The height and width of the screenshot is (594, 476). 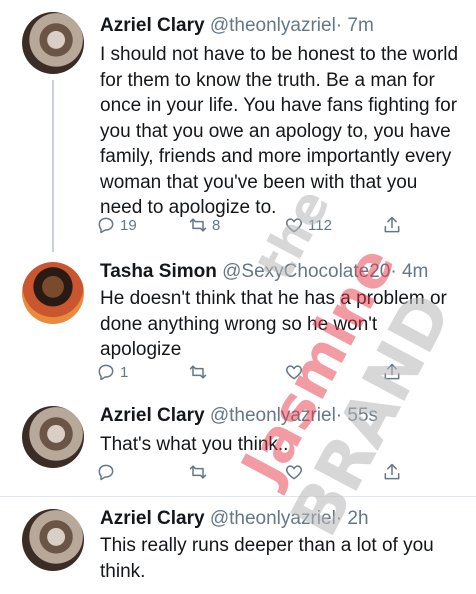 I want to click on tweet-header: Azriel Clary @theonlyazriel· 55s, so click(x=239, y=416).